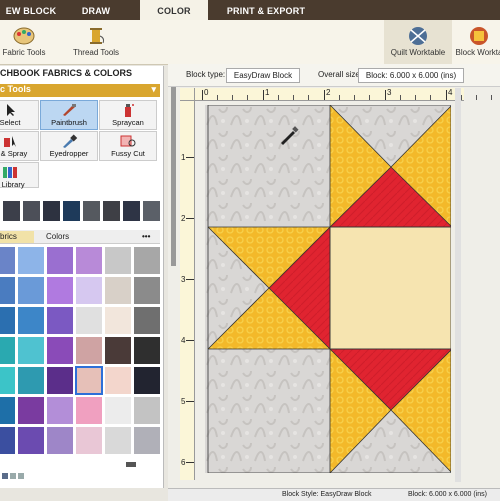  I want to click on paintbrush-icon, so click(69, 110).